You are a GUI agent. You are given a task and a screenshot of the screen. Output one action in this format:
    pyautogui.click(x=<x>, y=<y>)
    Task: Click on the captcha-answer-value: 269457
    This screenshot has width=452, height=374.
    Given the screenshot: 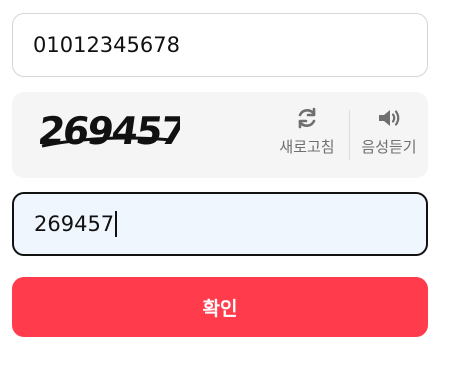 What is the action you would take?
    pyautogui.click(x=74, y=224)
    